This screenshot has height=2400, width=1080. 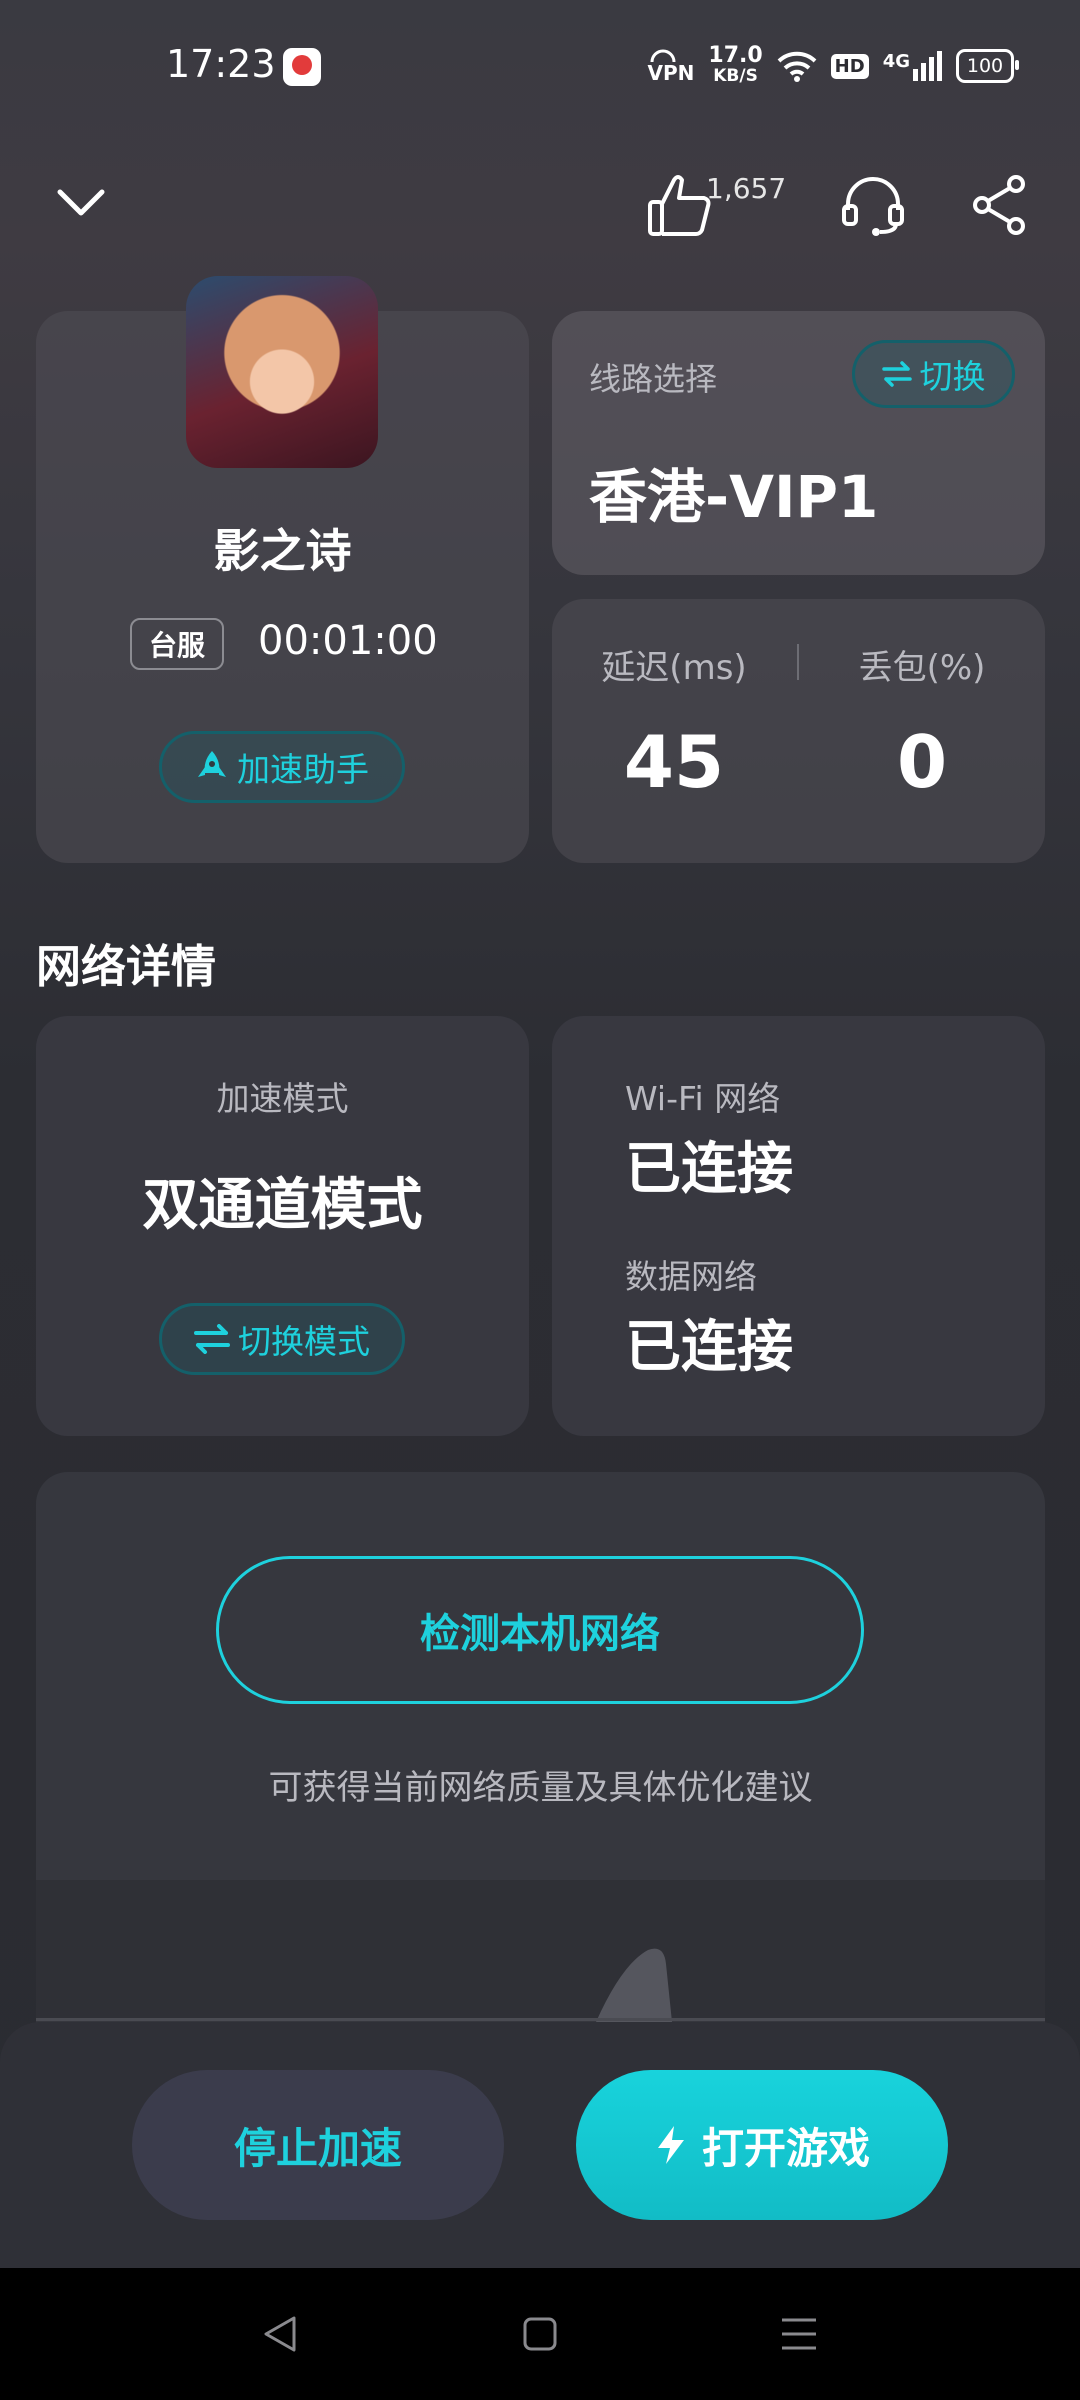 I want to click on stats-divider, so click(x=798, y=662).